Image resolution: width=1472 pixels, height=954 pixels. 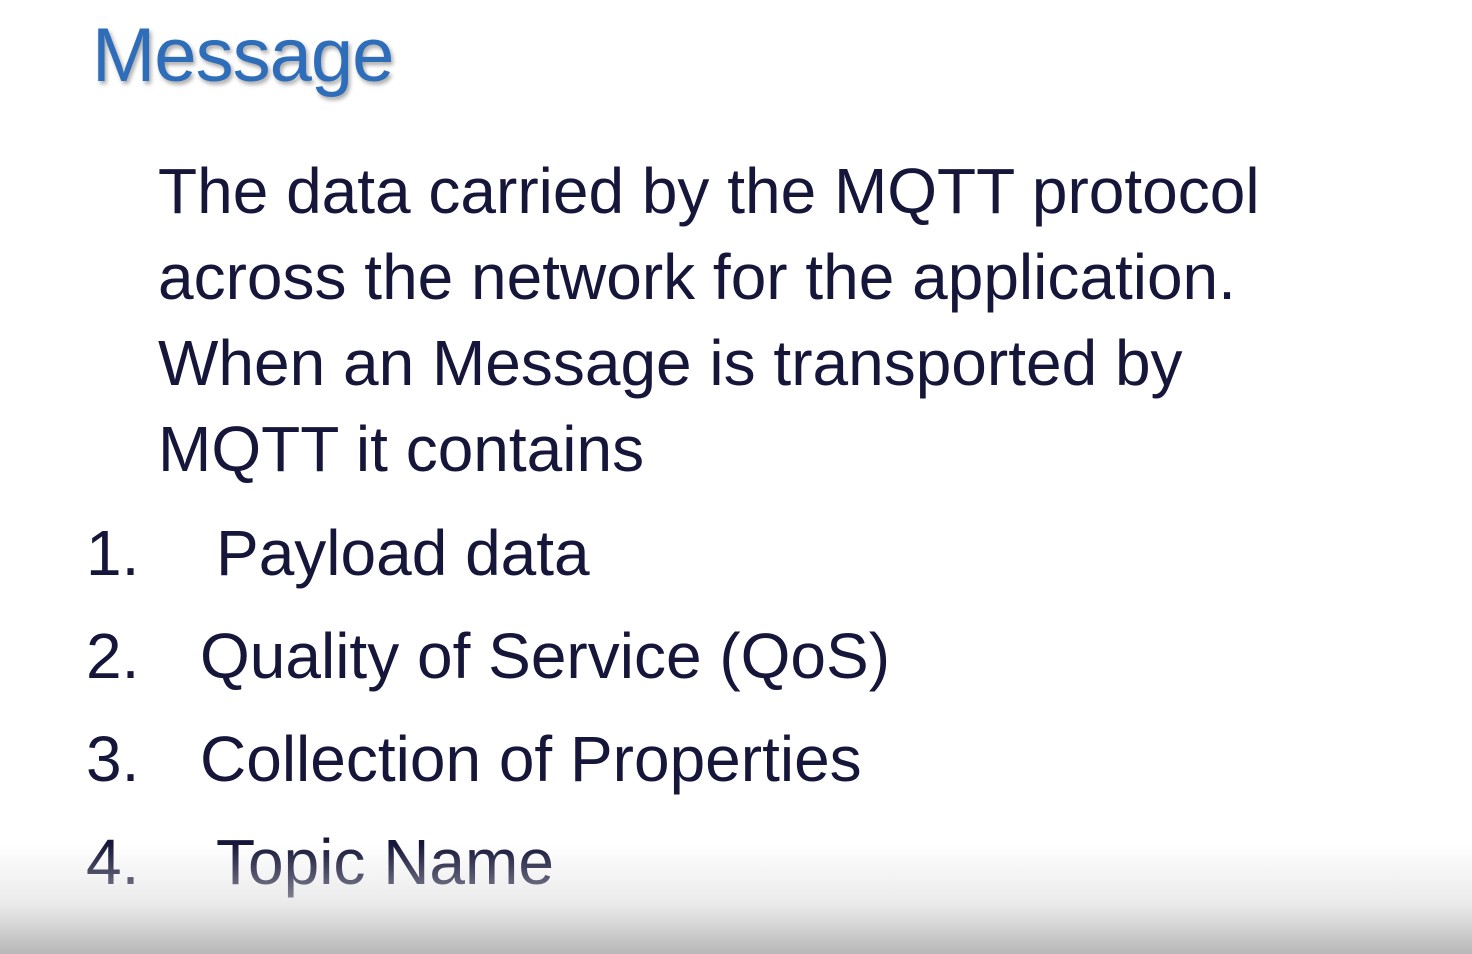 I want to click on body-line: MQTT it contains, so click(x=401, y=449).